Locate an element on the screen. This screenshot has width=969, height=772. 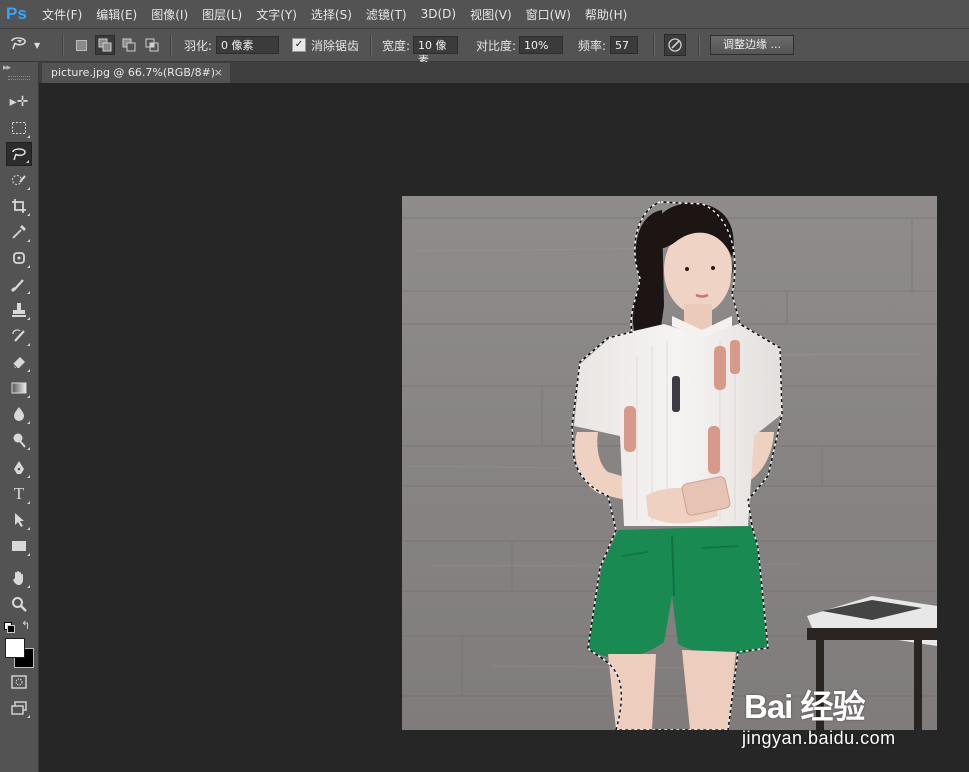
quick-mask-icon is located at coordinates (19, 682).